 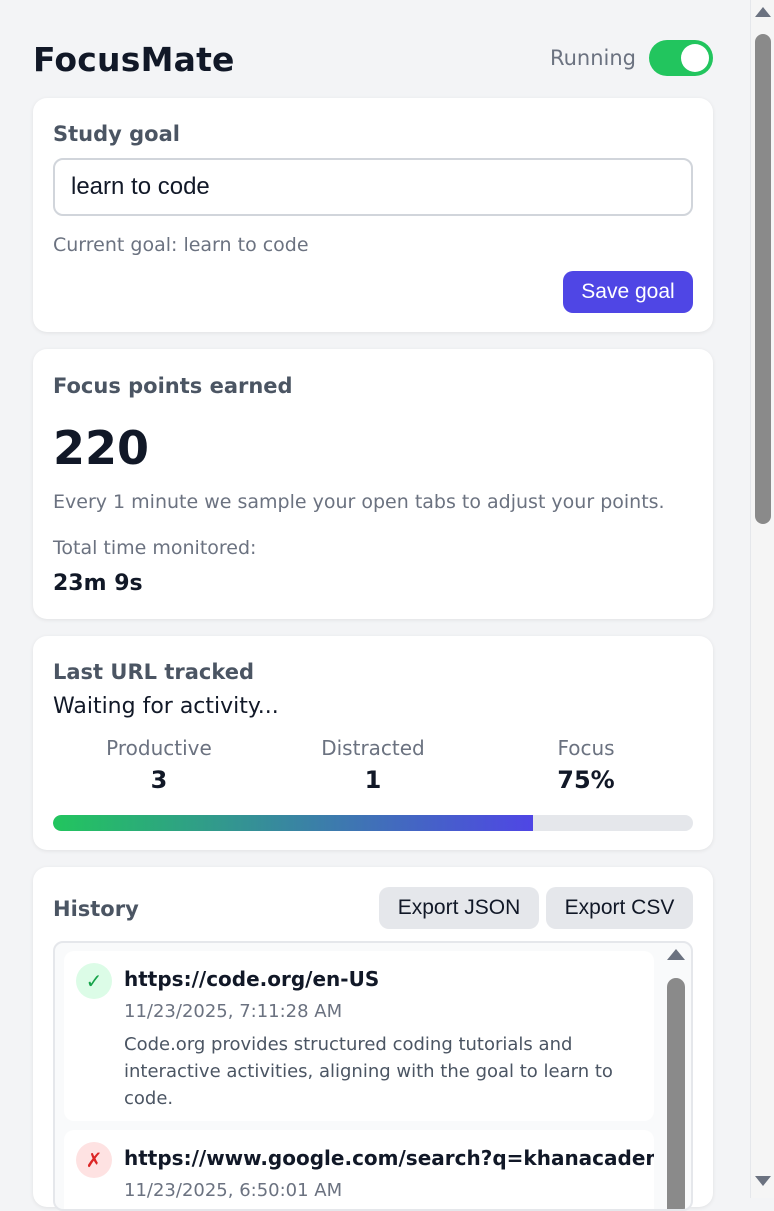 I want to click on focus-points-title: Focus points earned, so click(x=173, y=386).